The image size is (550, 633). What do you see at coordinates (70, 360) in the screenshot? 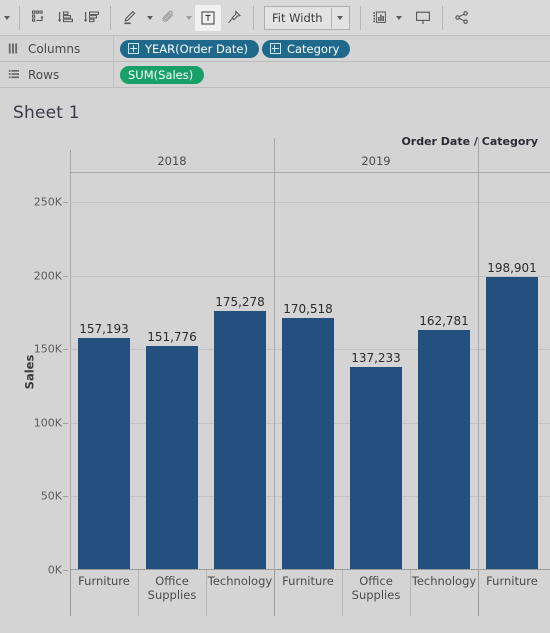
I see `y-axis-line` at bounding box center [70, 360].